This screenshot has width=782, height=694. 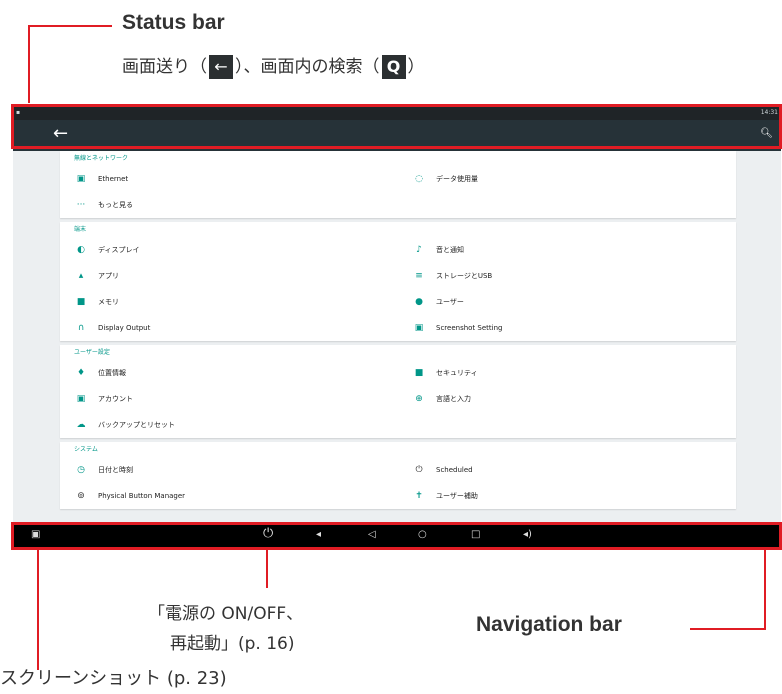 What do you see at coordinates (567, 250) in the screenshot?
I see `settings-item-sound: ♪ 音と通知` at bounding box center [567, 250].